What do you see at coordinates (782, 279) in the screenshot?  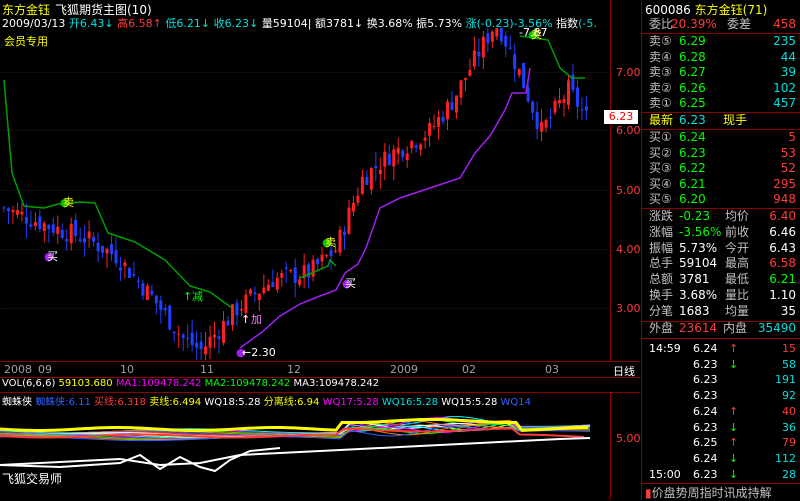 I see `stat-value: 6.21` at bounding box center [782, 279].